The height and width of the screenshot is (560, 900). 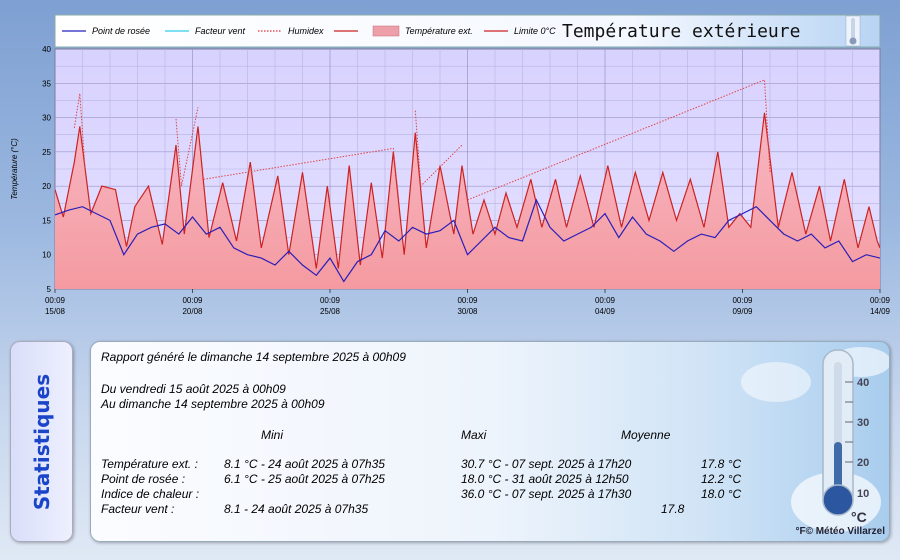 I want to click on thermo-scale-label: 40, so click(x=863, y=383).